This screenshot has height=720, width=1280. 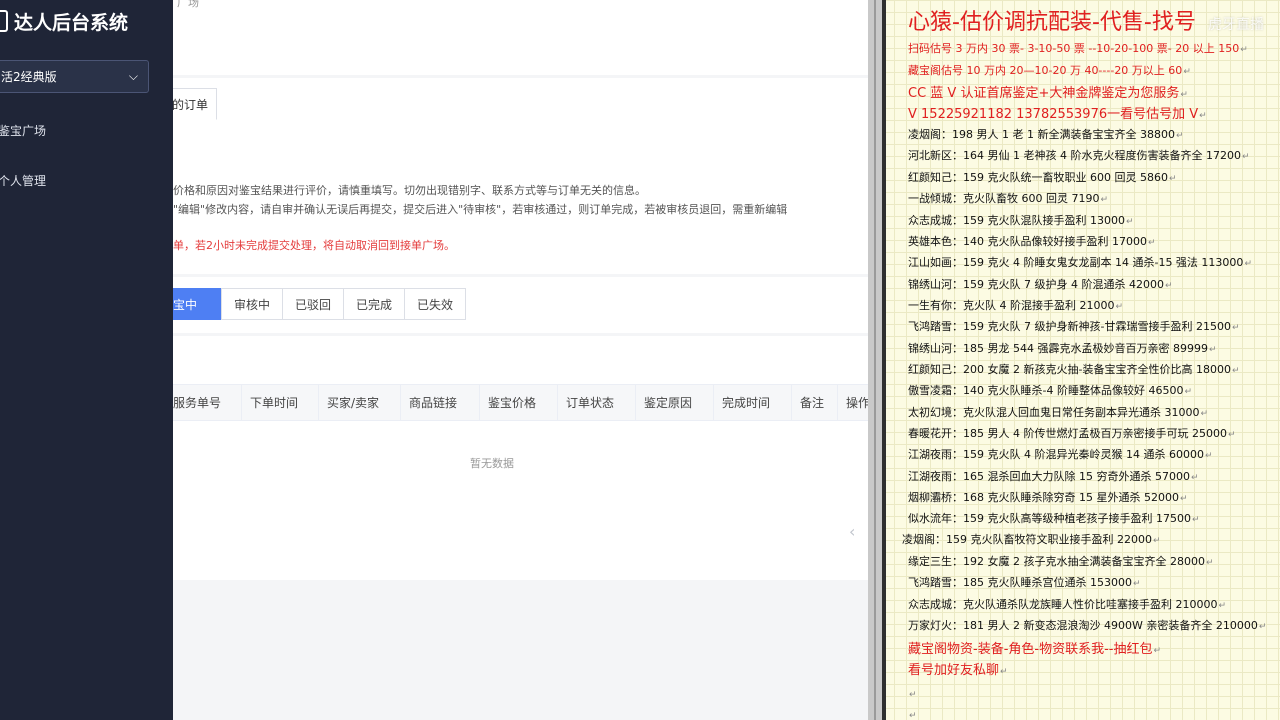 I want to click on line-text: 红颜知己：200 女魔 2 新孩克火抽-装备宝宝齐全性价比高 18000, so click(x=1069, y=369).